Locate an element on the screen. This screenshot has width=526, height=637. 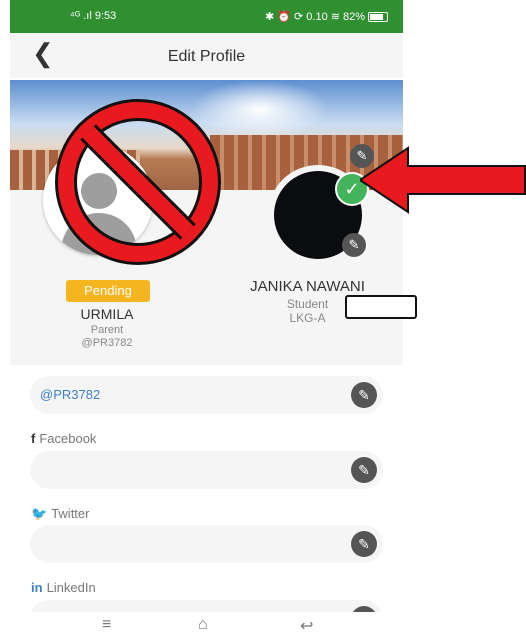
system-navbar: ≡ ⌂ ↩ is located at coordinates (206, 624).